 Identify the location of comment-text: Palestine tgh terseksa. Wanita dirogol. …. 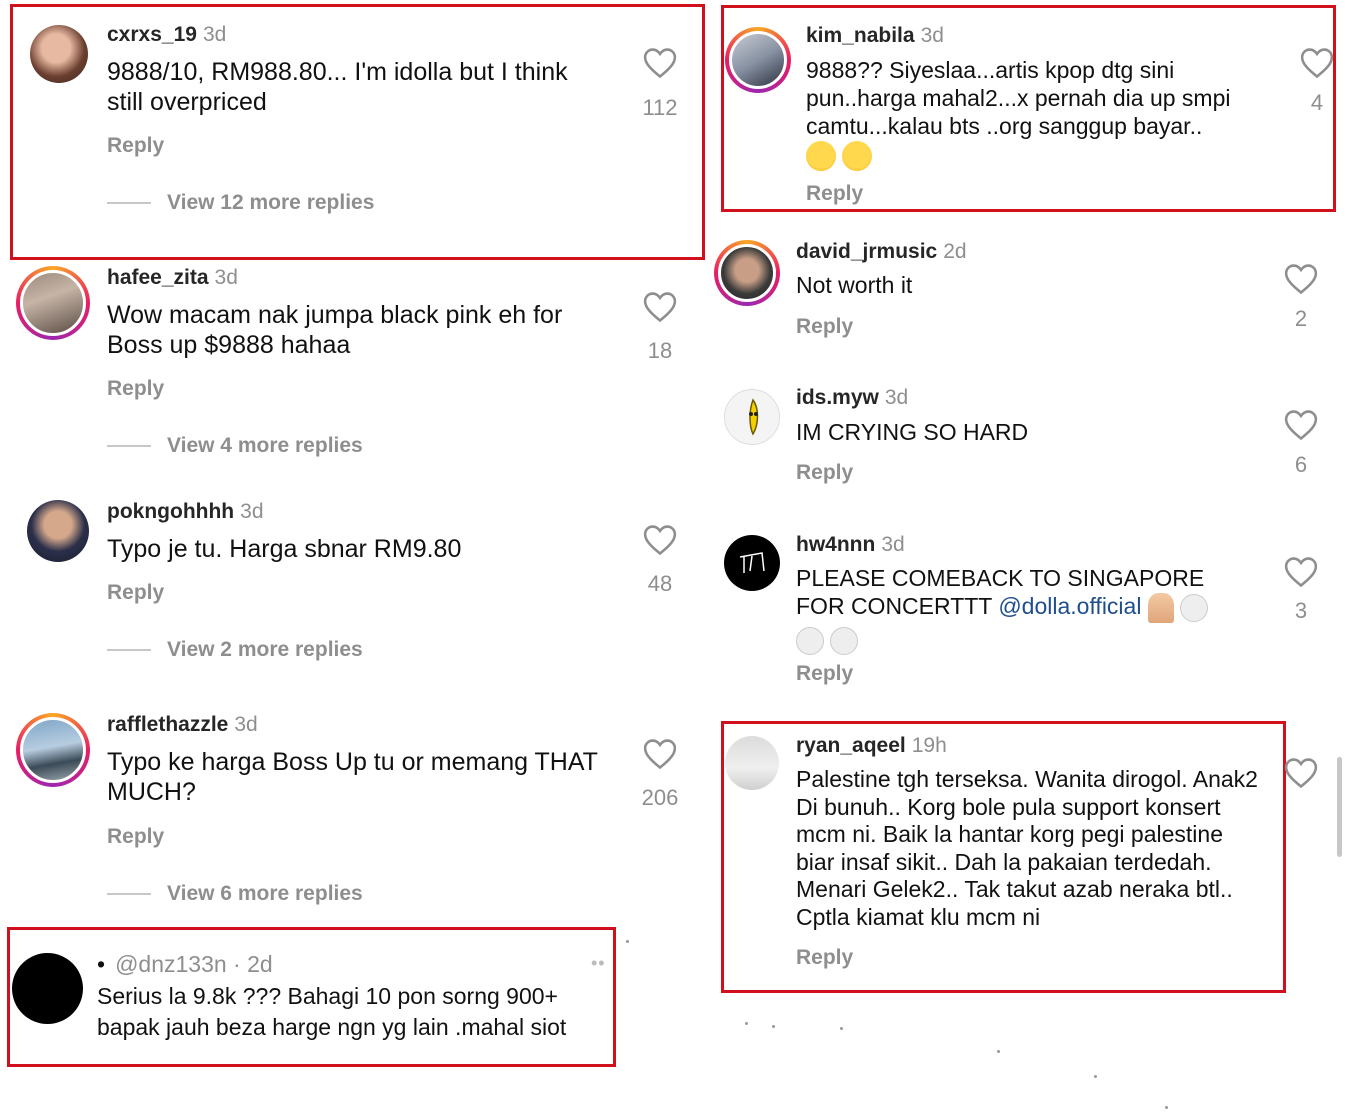
(1027, 848).